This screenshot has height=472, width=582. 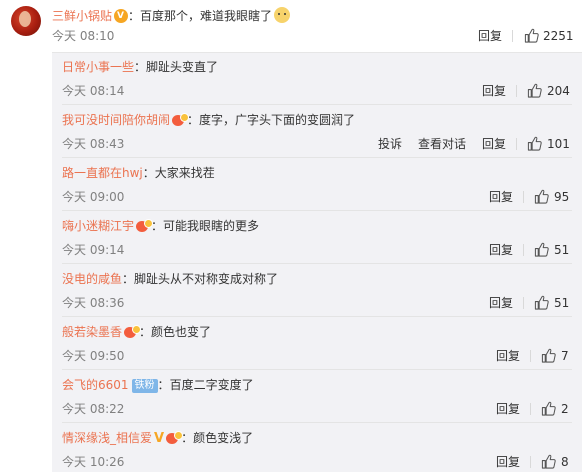 What do you see at coordinates (317, 451) in the screenshot?
I see `reply-item: 情深缘浅_相信爱 V ：颜色变浅了今天 10:26 8 回复` at bounding box center [317, 451].